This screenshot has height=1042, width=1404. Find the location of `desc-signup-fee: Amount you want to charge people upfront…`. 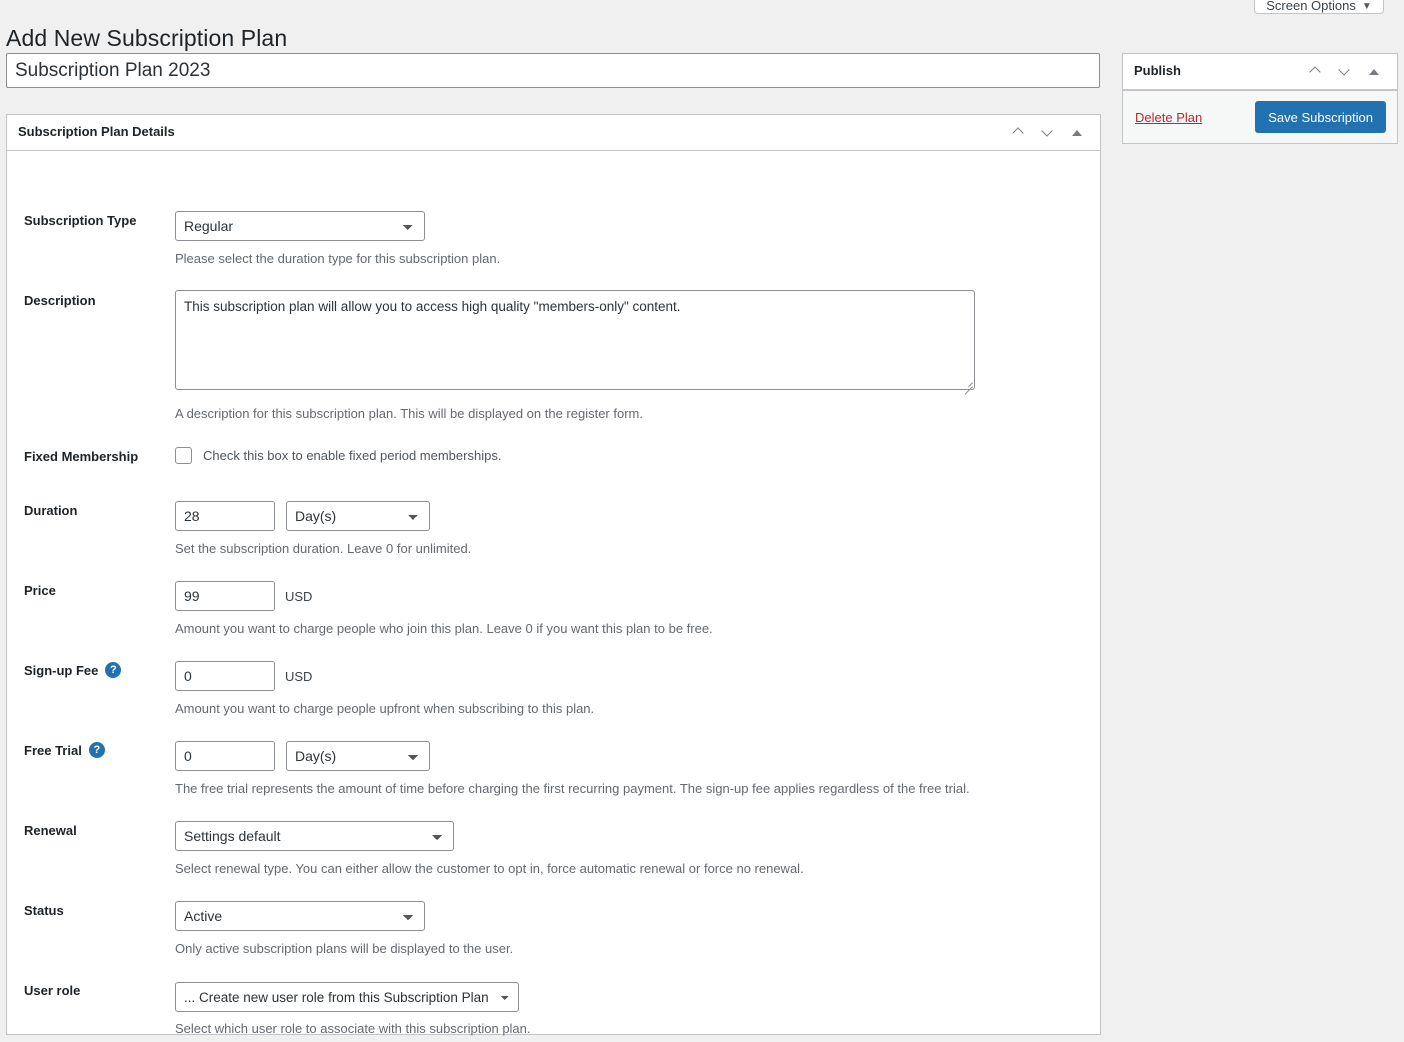

desc-signup-fee: Amount you want to charge people upfront… is located at coordinates (385, 708).